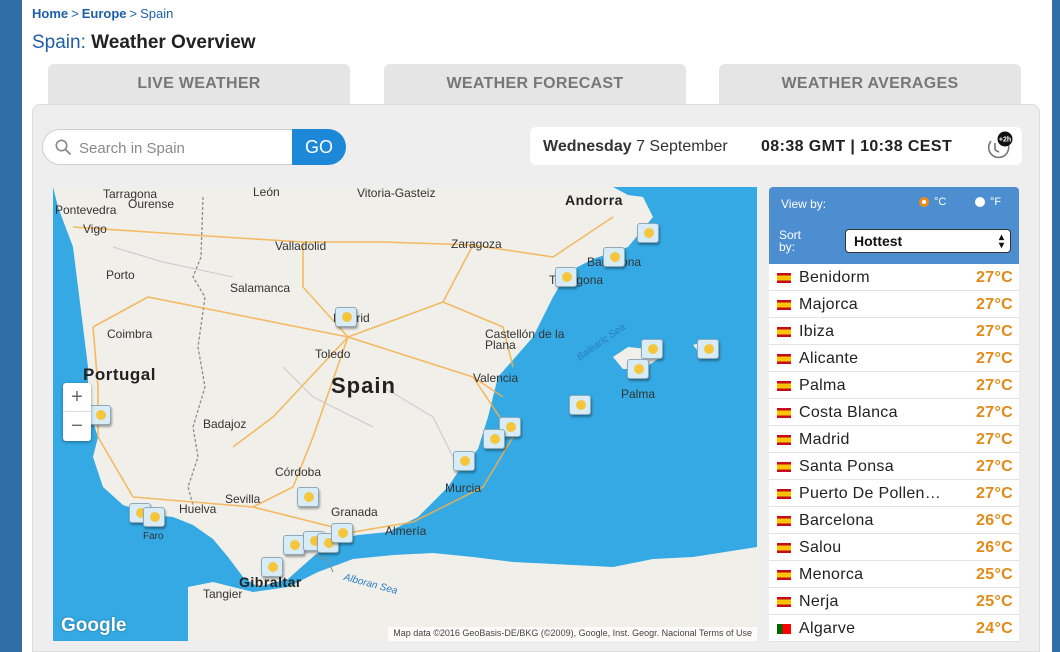 Image resolution: width=1060 pixels, height=652 pixels. Describe the element at coordinates (790, 241) in the screenshot. I see `sort-by-label: Sort by:` at that location.